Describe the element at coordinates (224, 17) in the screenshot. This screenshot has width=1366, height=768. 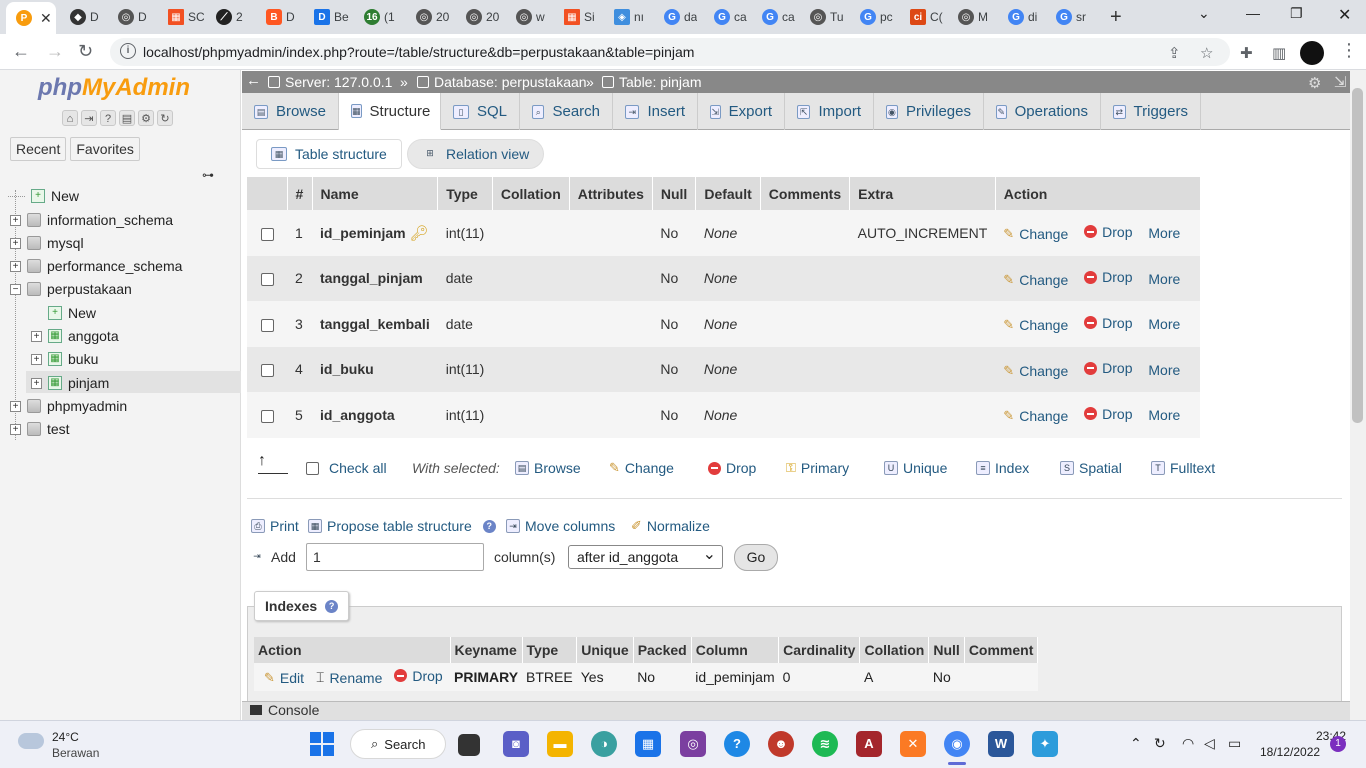
I see `browser-tab: ⟋ 2` at that location.